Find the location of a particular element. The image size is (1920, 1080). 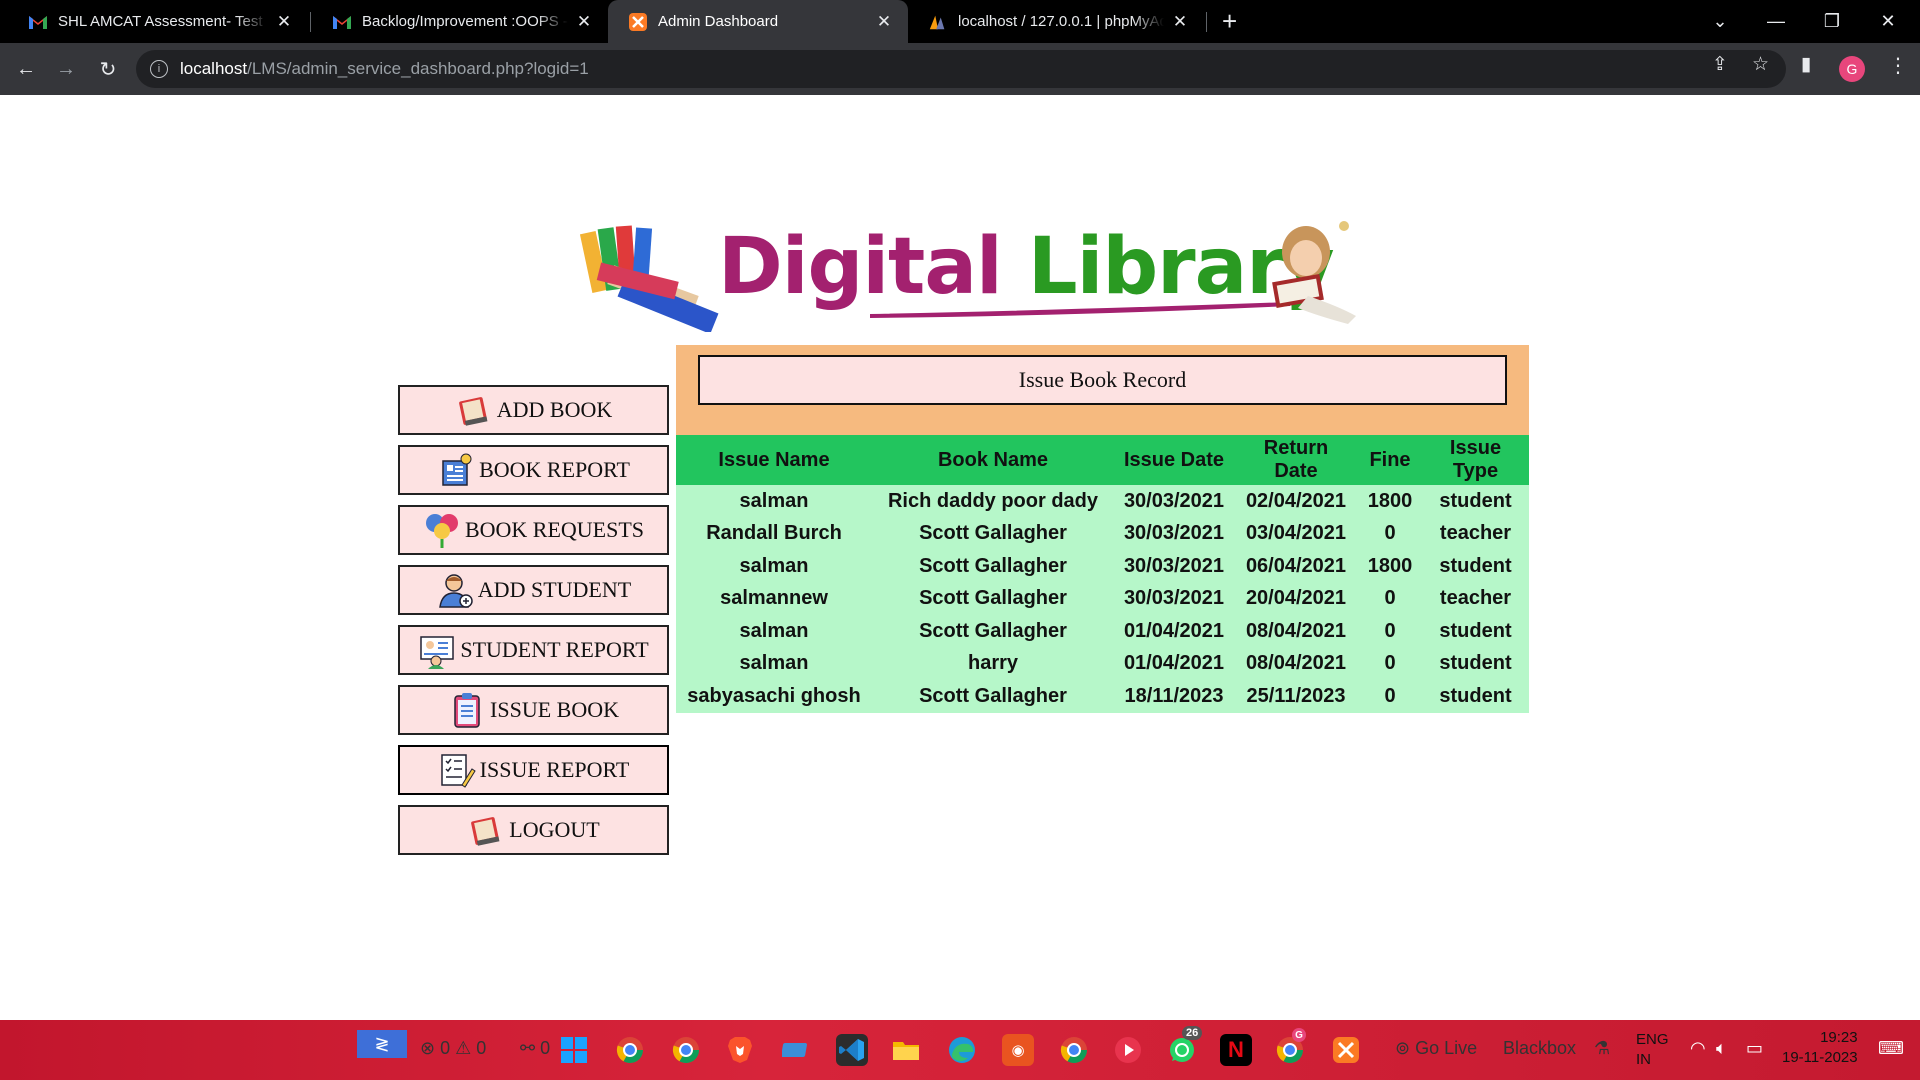

remote-status-icon: ≷ is located at coordinates (382, 1044).